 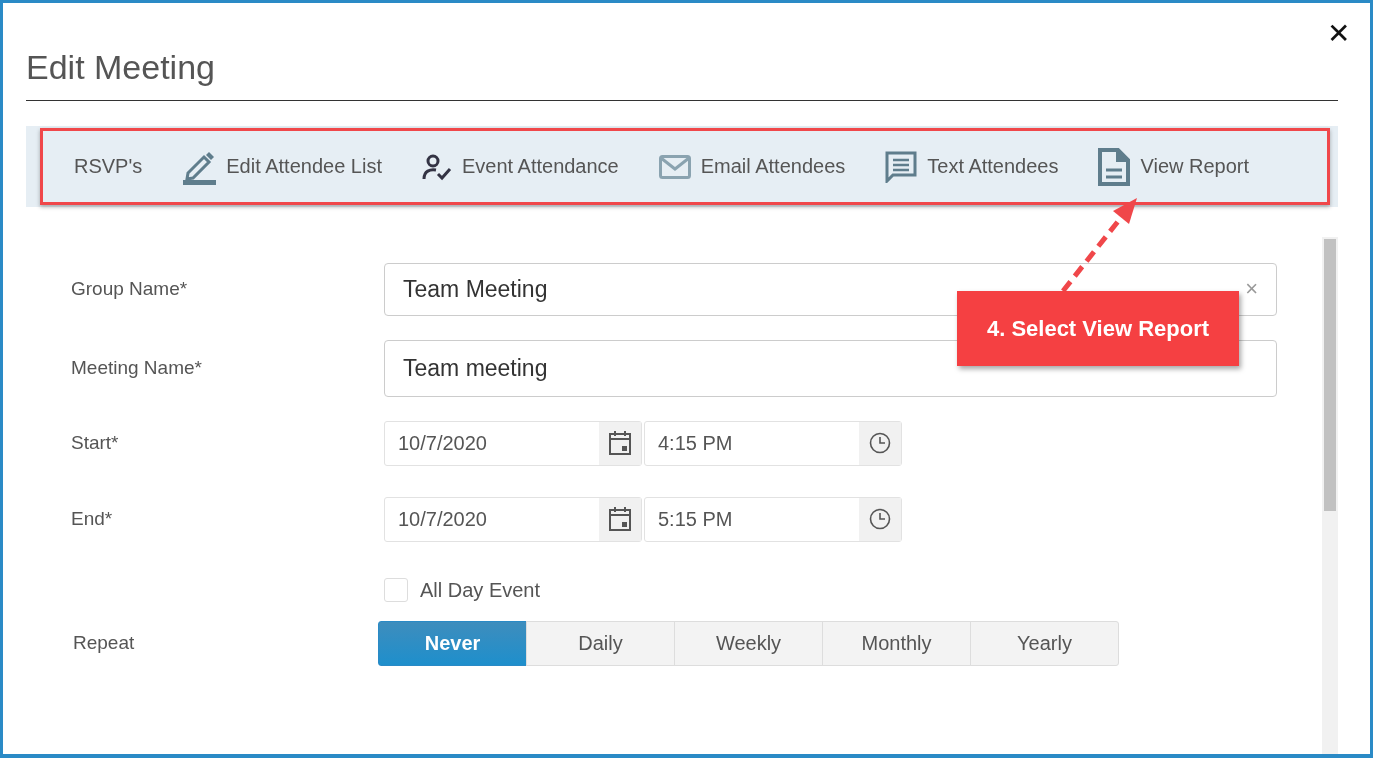 What do you see at coordinates (896, 643) in the screenshot?
I see `repeat-option: Monthly` at bounding box center [896, 643].